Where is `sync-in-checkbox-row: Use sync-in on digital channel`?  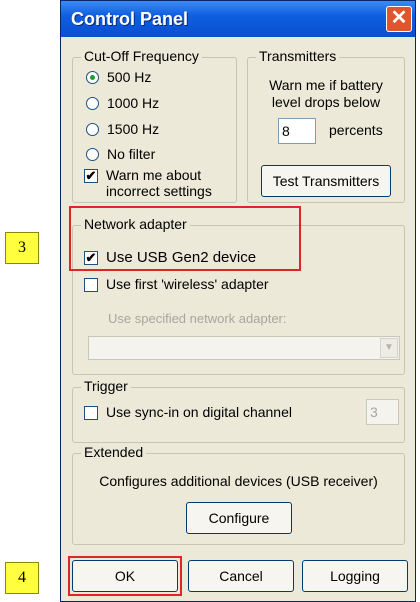
sync-in-checkbox-row: Use sync-in on digital channel is located at coordinates (188, 412).